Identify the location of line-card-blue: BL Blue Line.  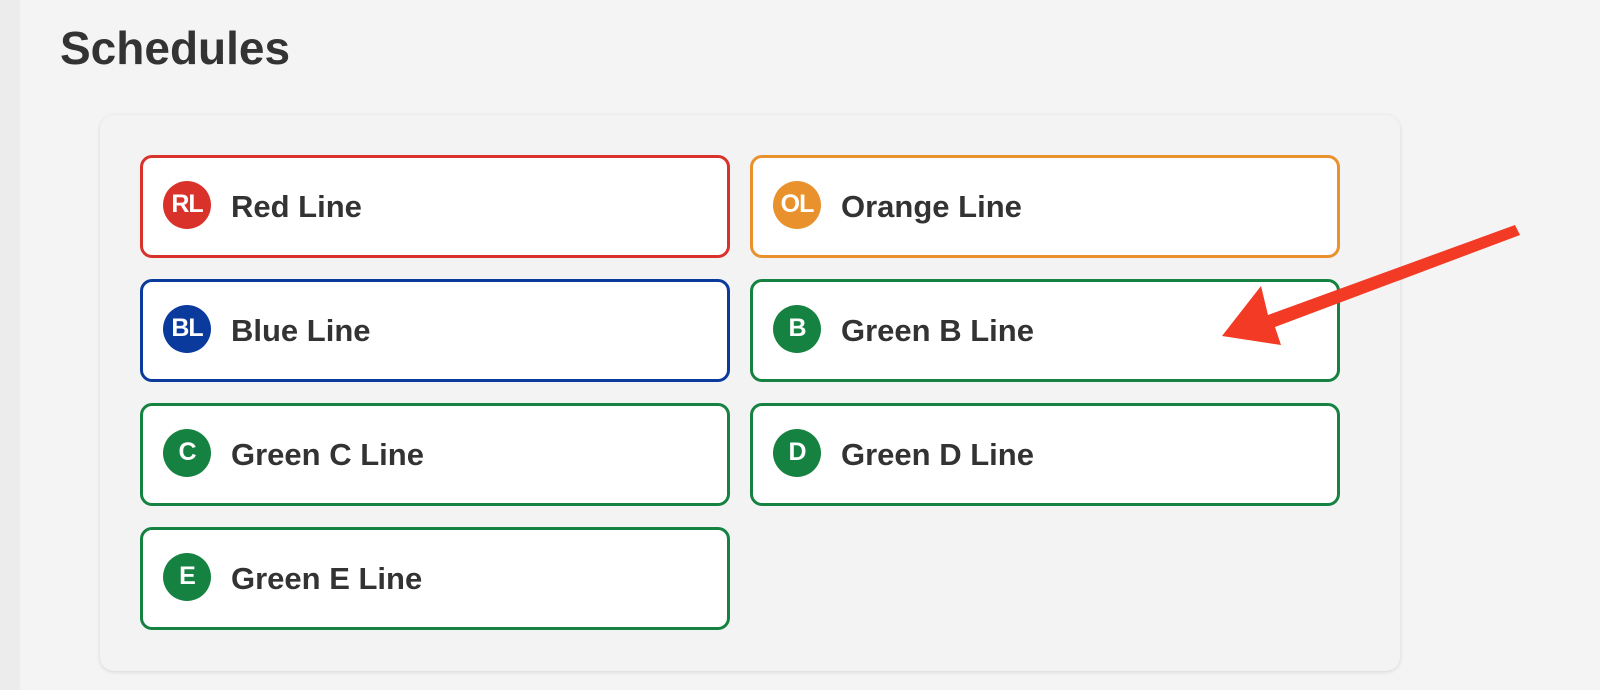
(435, 330).